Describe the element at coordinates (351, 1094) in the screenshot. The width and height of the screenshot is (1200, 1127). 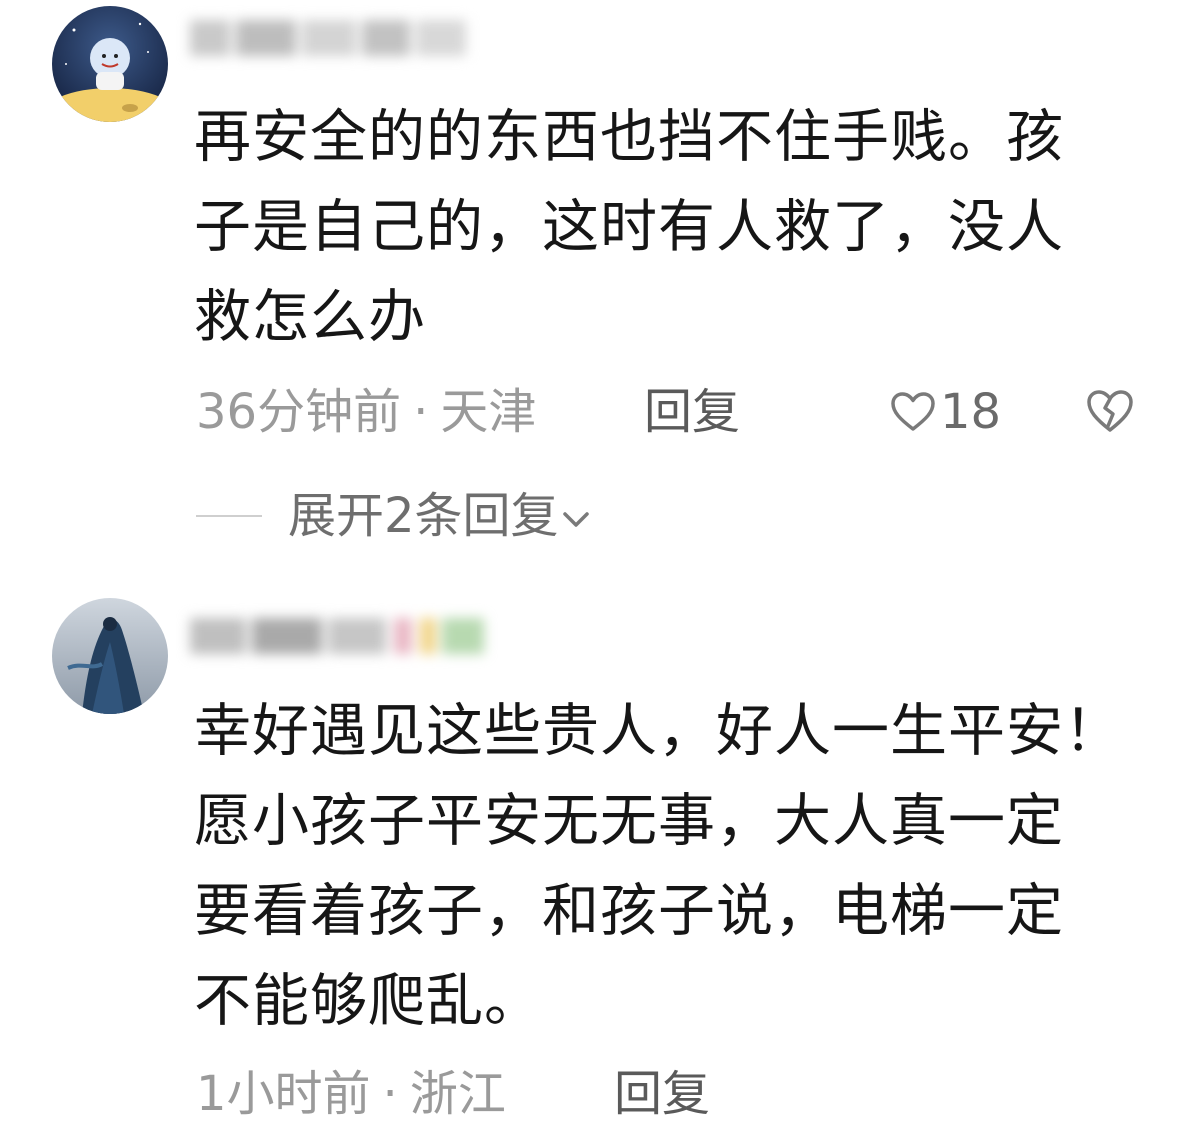
I see `comment-time-location: 1小时前 · 浙江` at that location.